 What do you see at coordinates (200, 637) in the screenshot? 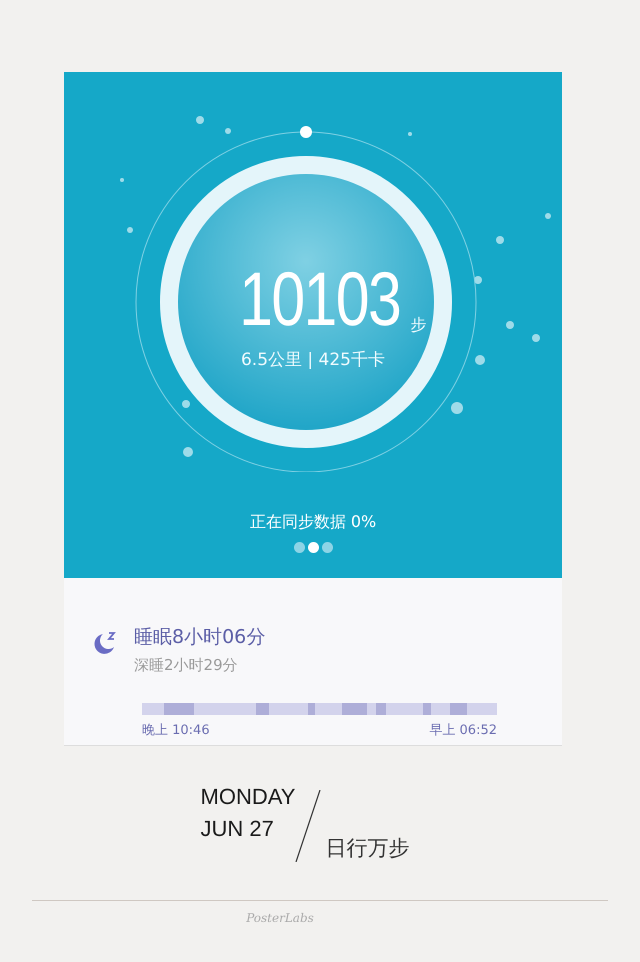
I see `sleep-duration: 睡眠8小时06分` at bounding box center [200, 637].